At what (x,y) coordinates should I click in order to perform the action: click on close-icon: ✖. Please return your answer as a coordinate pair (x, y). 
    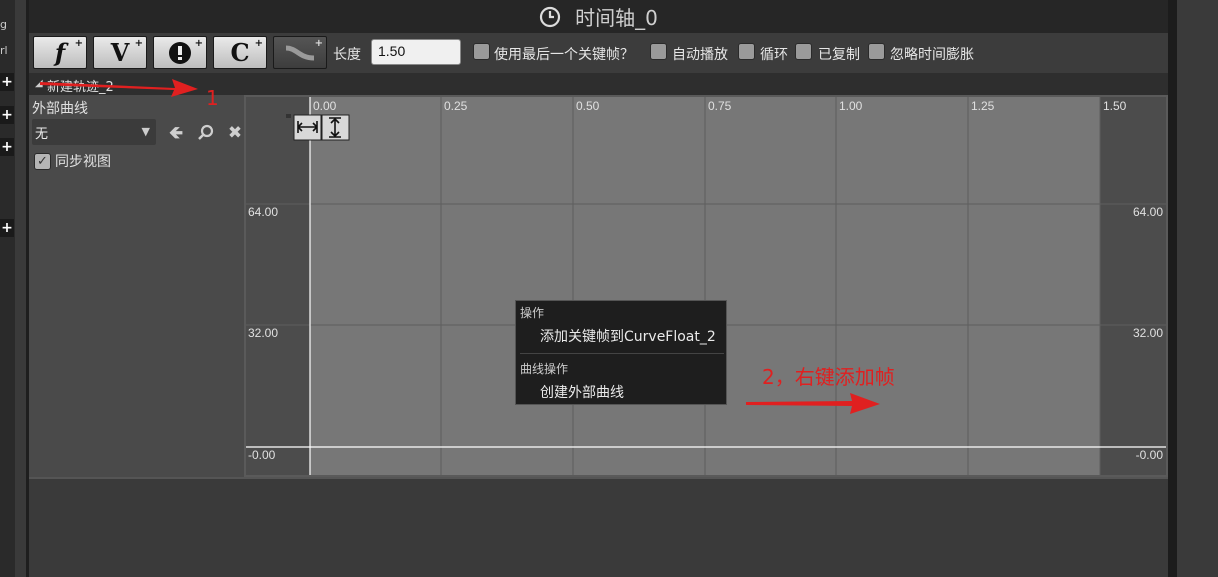
    Looking at the image, I should click on (235, 133).